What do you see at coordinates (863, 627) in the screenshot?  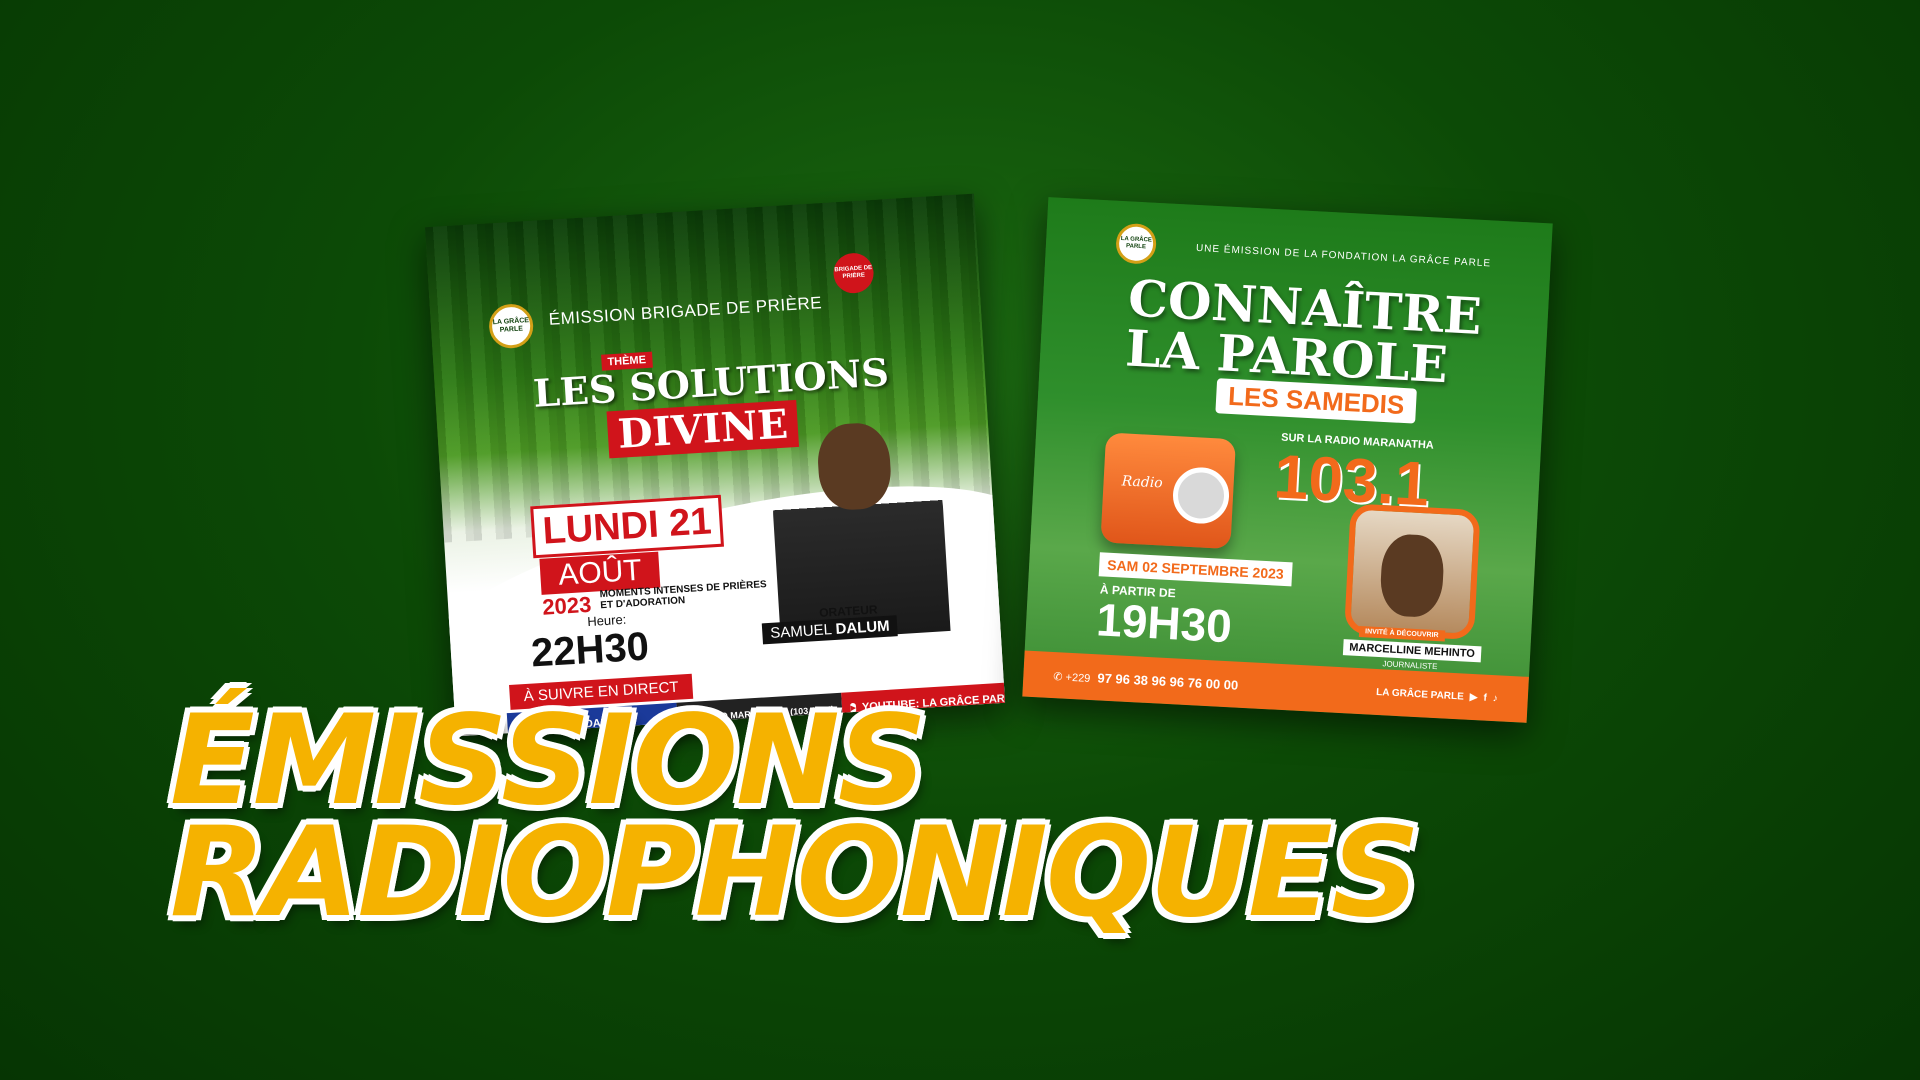 I see `speaker-last-name: DALUM` at bounding box center [863, 627].